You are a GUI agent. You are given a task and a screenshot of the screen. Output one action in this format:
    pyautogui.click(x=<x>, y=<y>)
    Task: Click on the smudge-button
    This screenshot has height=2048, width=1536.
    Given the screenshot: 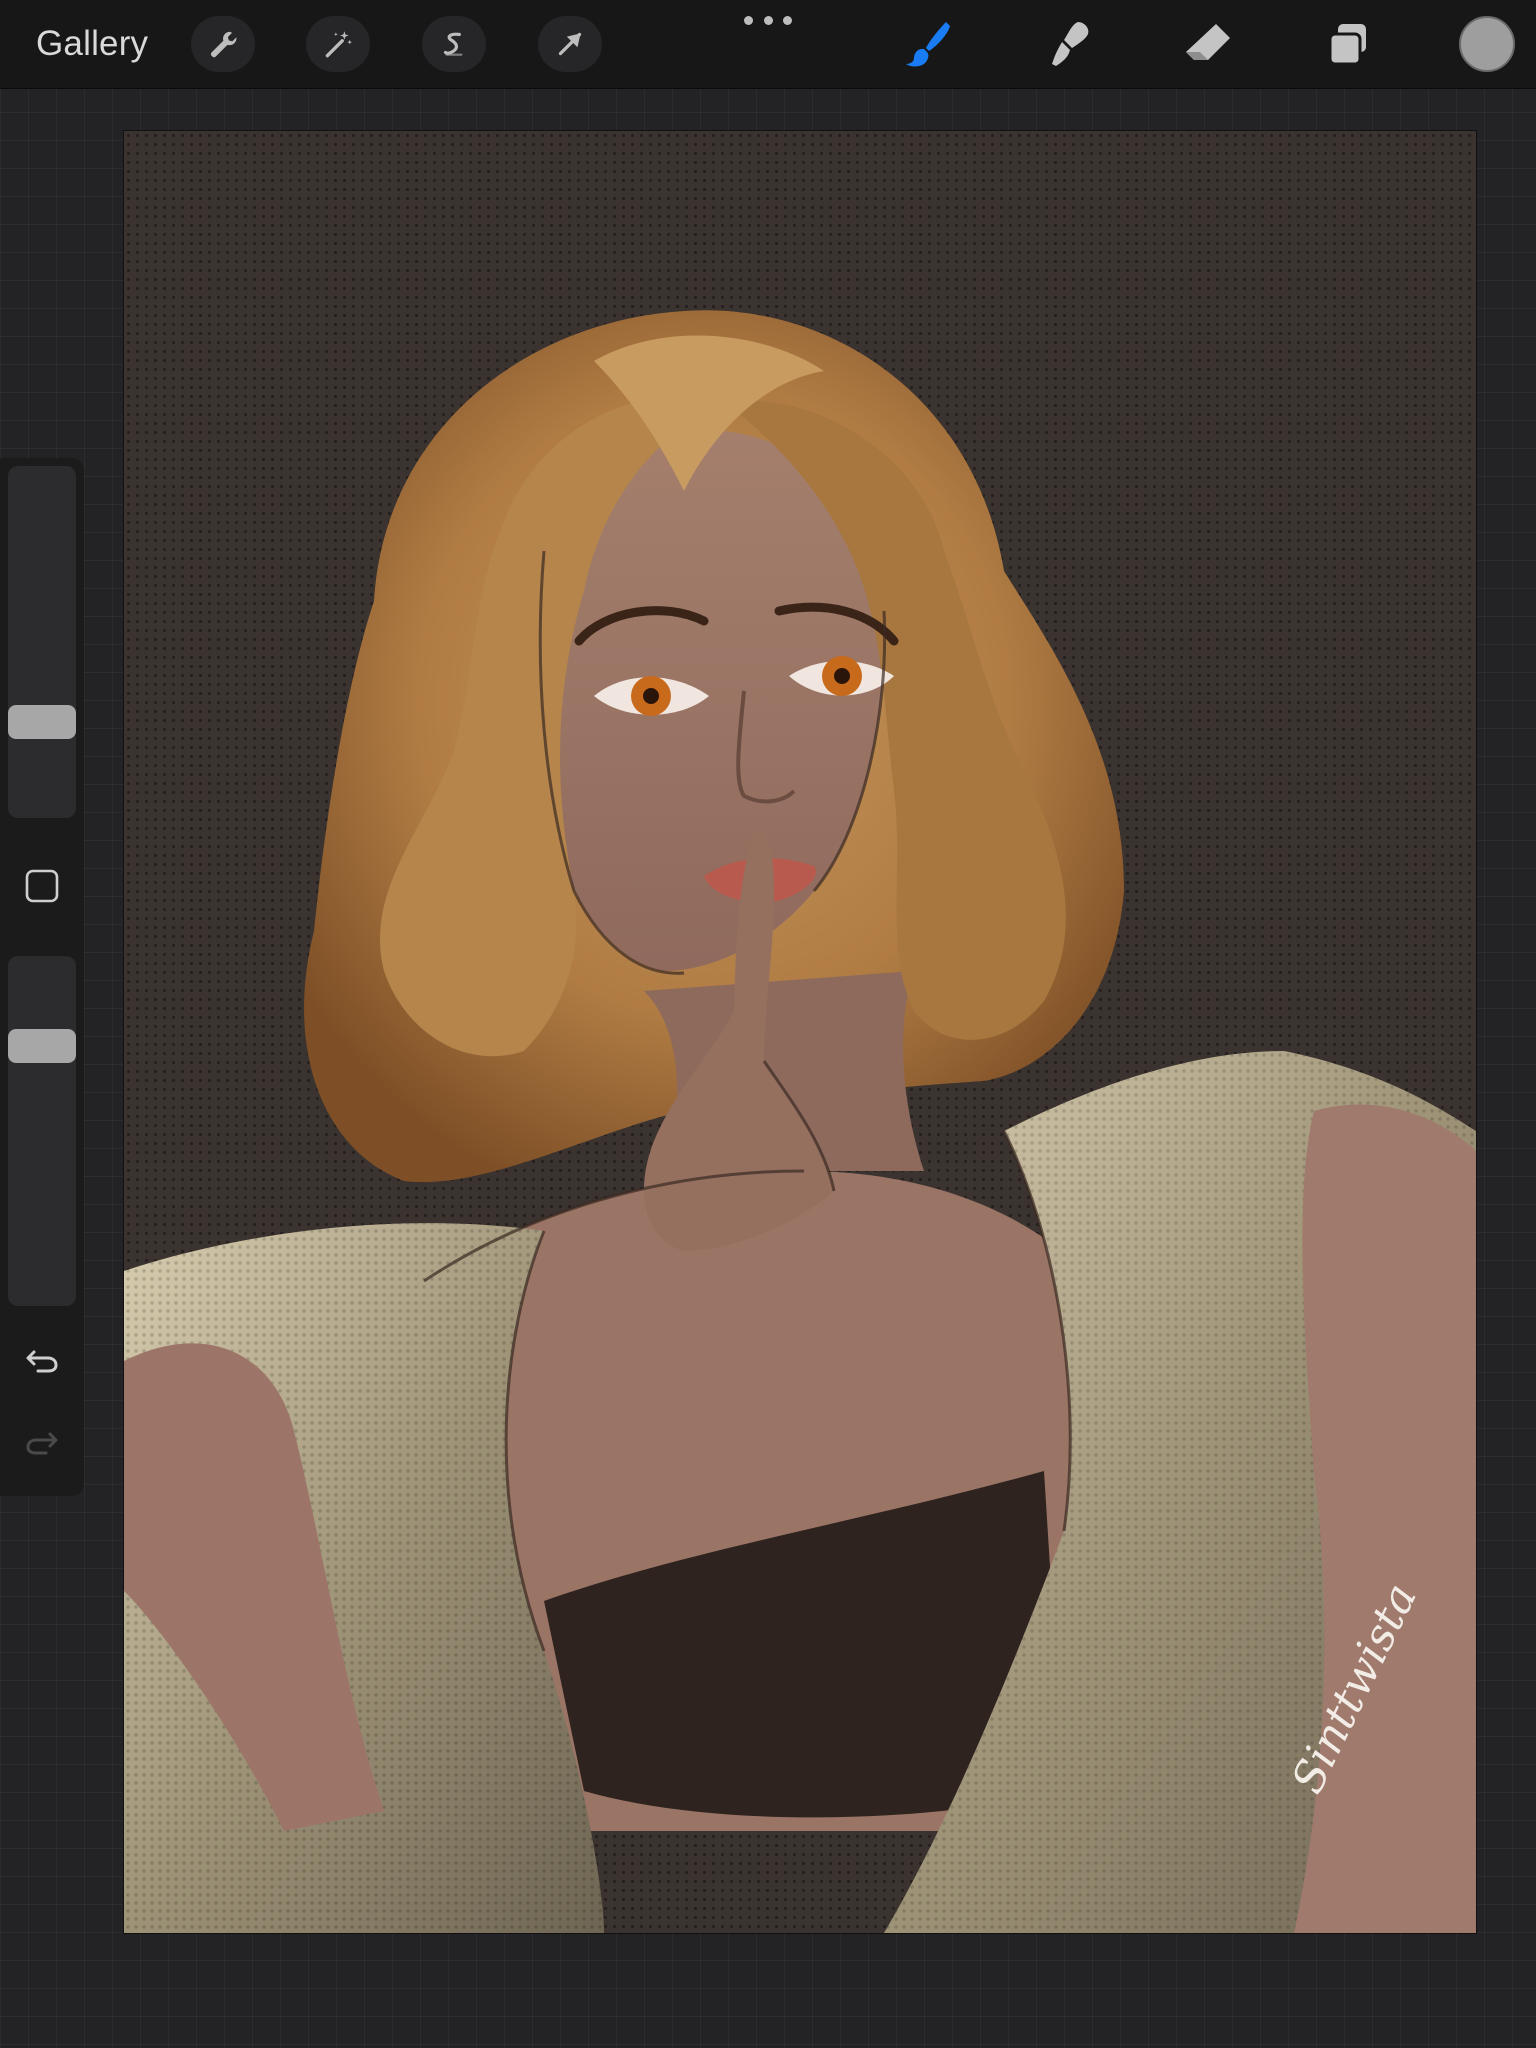 What is the action you would take?
    pyautogui.click(x=1068, y=44)
    